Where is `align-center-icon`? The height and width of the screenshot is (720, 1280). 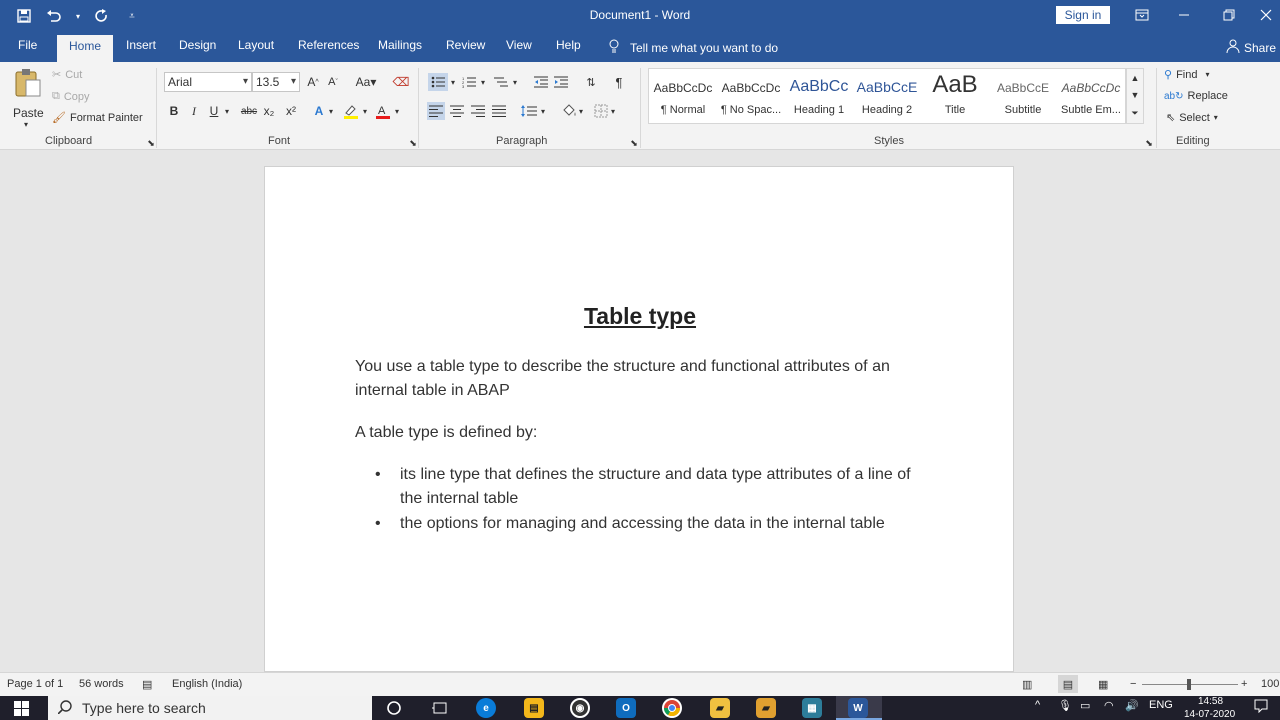 align-center-icon is located at coordinates (457, 111).